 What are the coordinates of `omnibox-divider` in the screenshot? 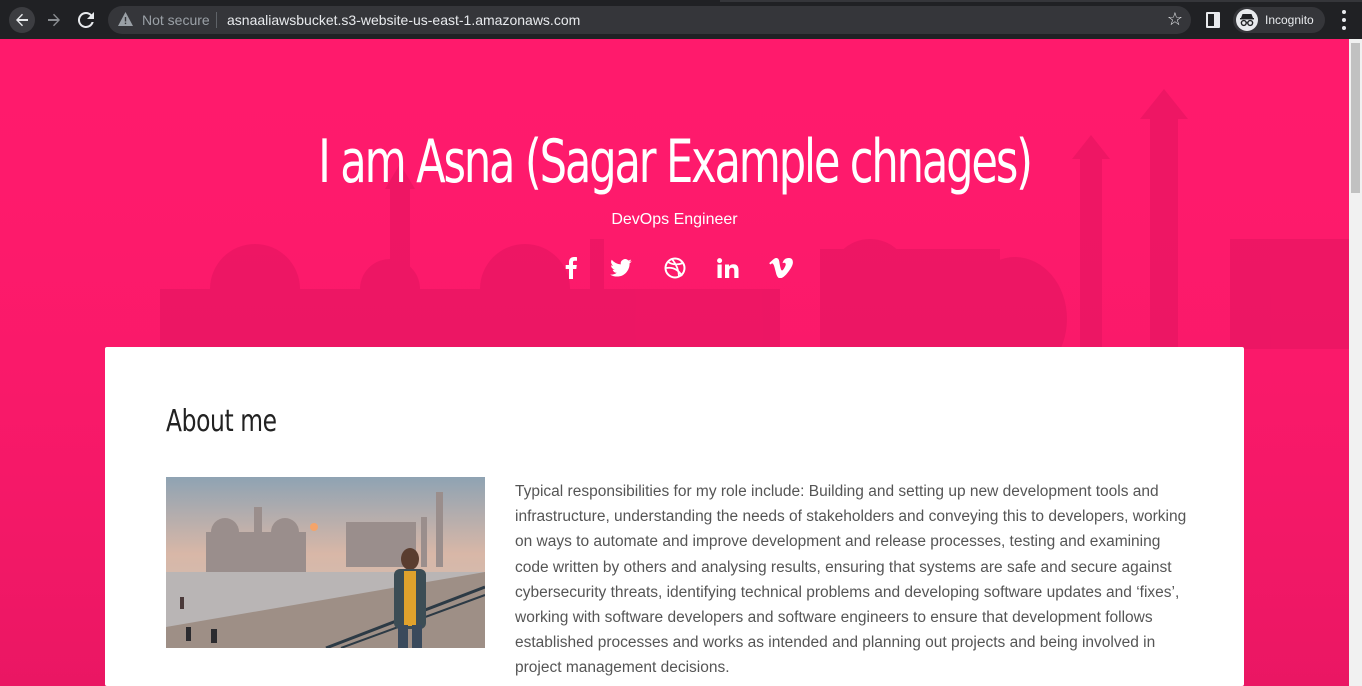 It's located at (216, 20).